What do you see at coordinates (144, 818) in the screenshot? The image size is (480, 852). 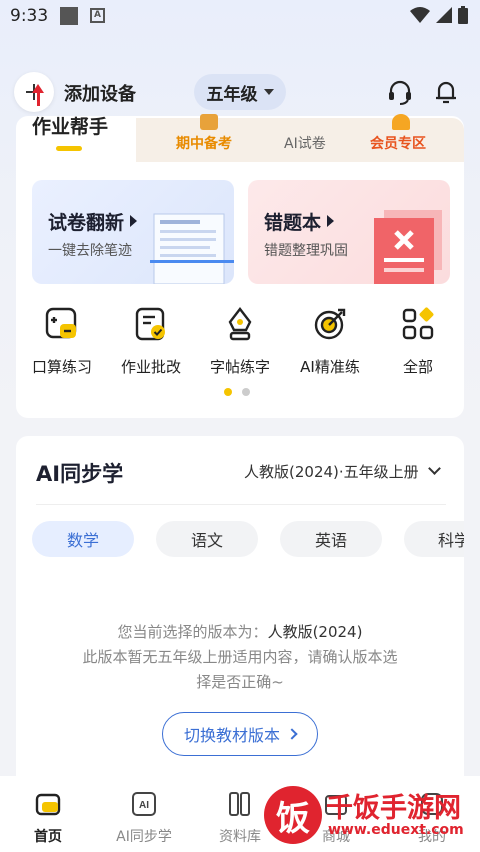 I see `nav-ai-sync: AI AI同步学` at bounding box center [144, 818].